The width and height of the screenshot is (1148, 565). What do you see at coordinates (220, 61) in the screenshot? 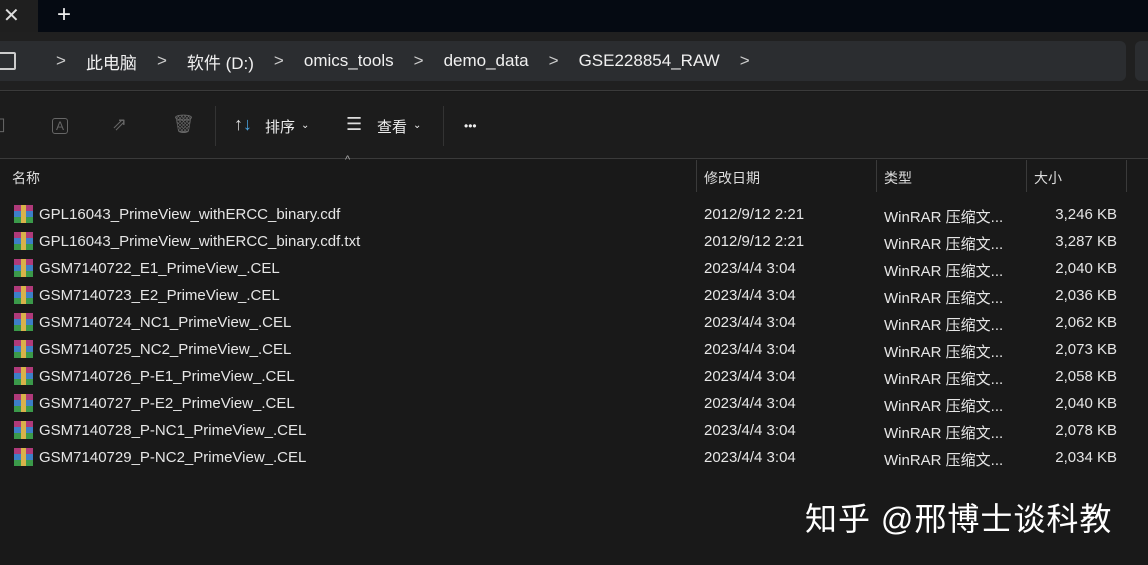
I see `breadcrumb-drive-d: 软件 (D:)` at bounding box center [220, 61].